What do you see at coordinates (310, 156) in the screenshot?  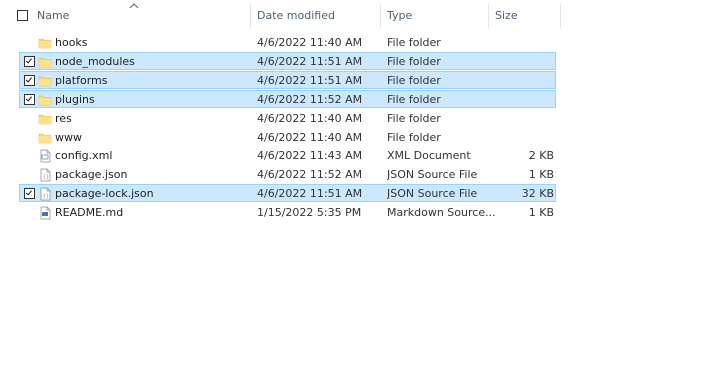 I see `file-date-modified: 4/6/2022 11:43 AM` at bounding box center [310, 156].